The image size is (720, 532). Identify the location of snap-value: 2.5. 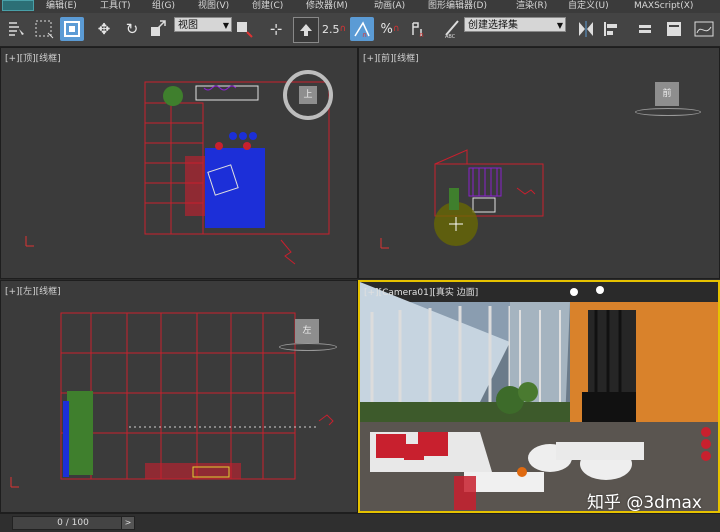
(330, 29).